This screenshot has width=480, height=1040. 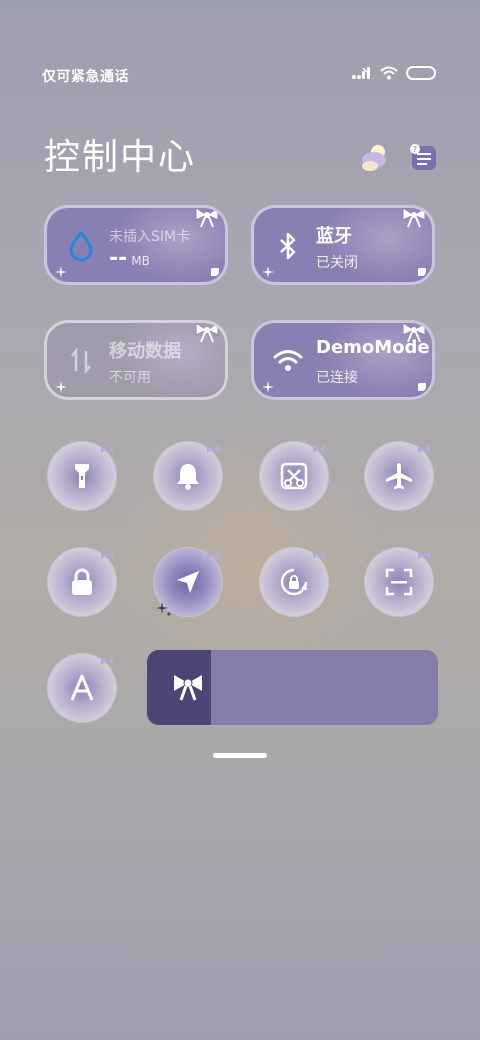 I want to click on bell-toggle, so click(x=188, y=476).